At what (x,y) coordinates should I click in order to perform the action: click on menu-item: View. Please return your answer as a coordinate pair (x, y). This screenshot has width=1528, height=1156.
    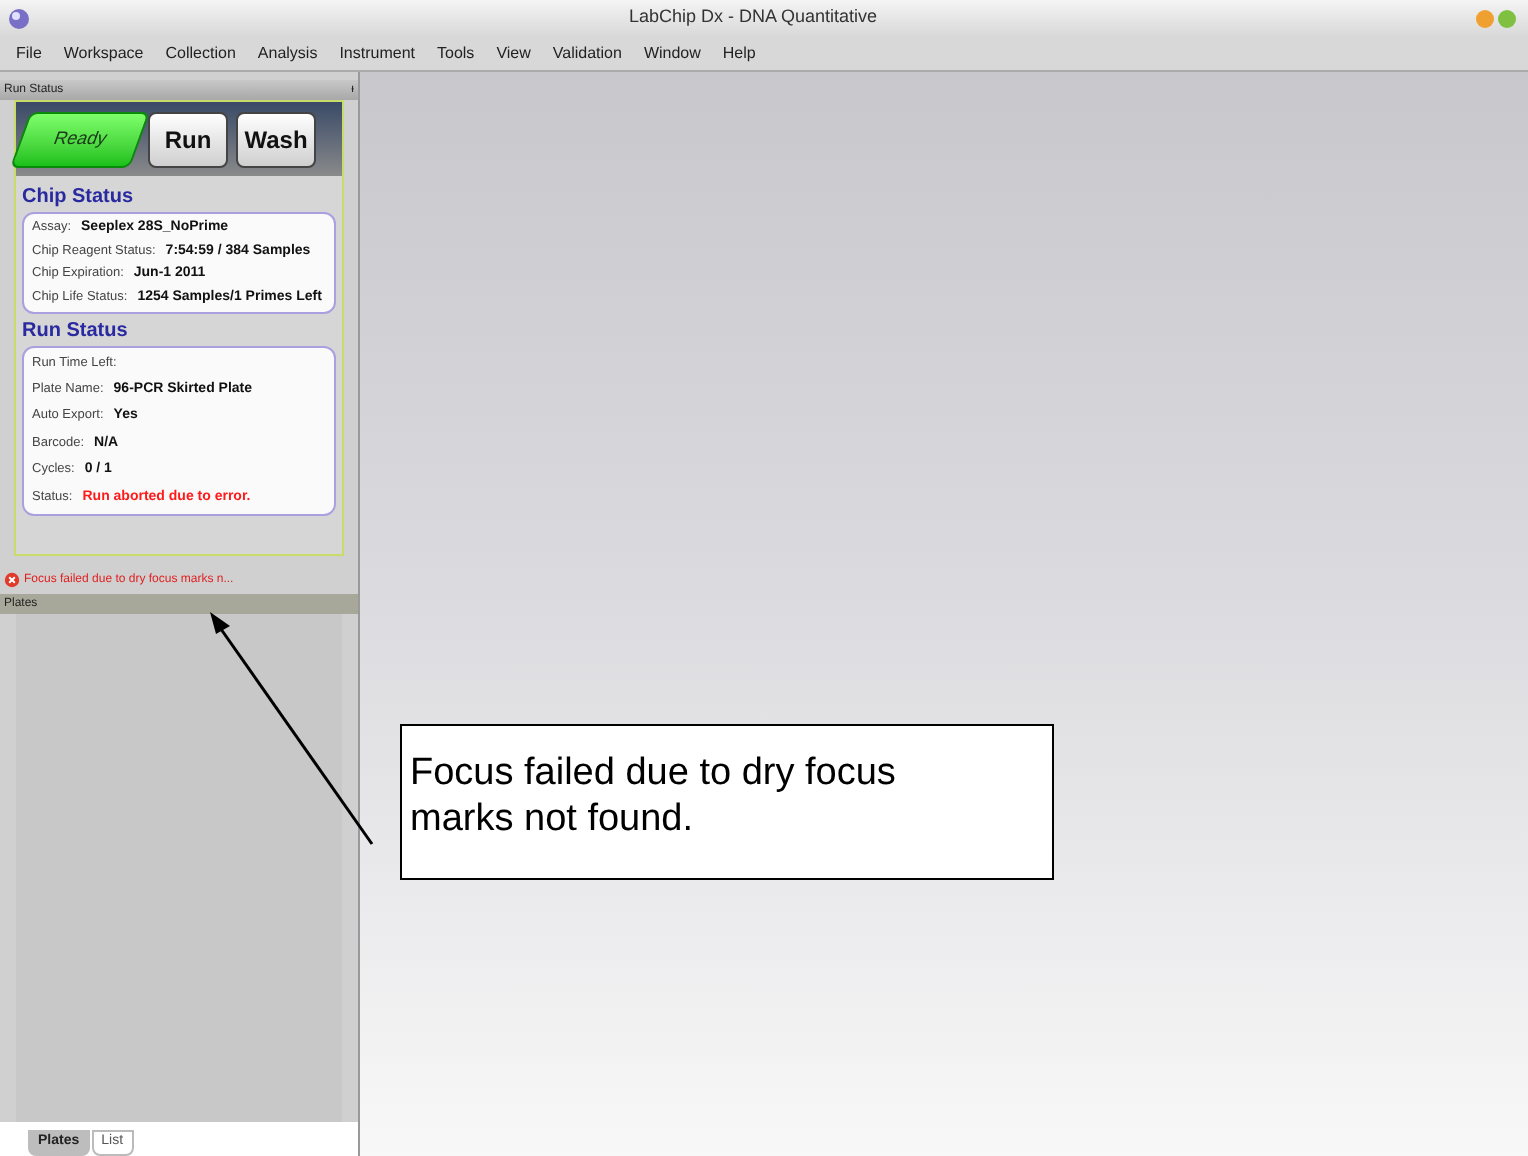
    Looking at the image, I should click on (513, 53).